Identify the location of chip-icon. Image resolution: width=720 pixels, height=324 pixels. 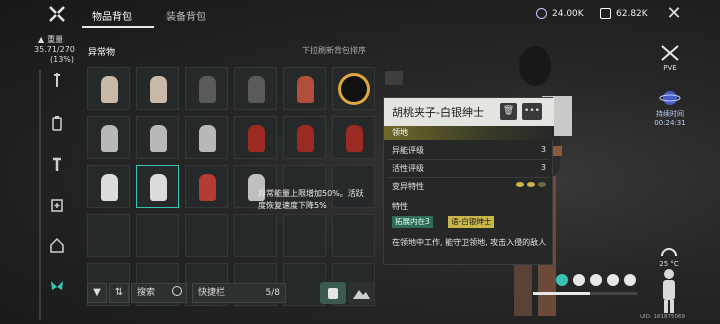
(605, 13).